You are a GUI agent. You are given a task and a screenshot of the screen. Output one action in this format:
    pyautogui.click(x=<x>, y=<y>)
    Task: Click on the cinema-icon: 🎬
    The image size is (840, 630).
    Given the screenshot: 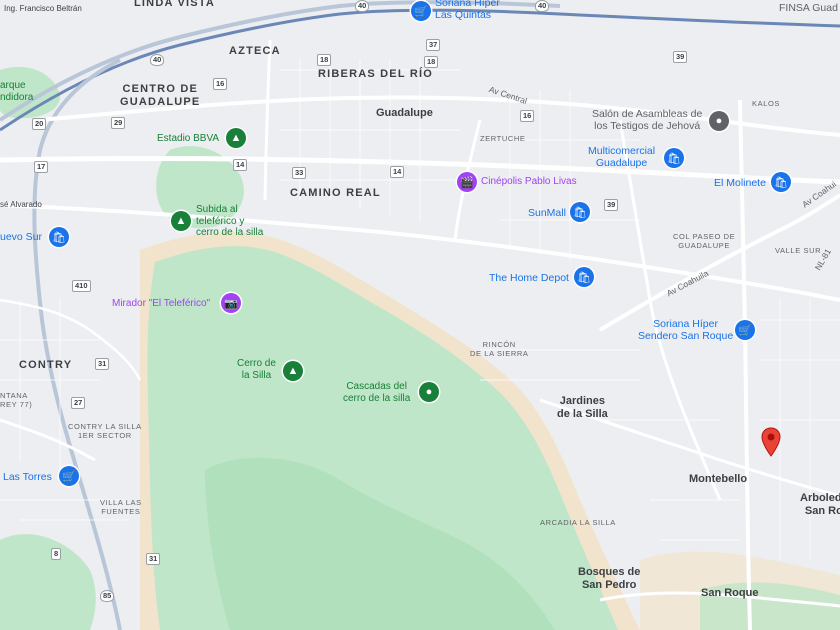 What is the action you would take?
    pyautogui.click(x=467, y=182)
    